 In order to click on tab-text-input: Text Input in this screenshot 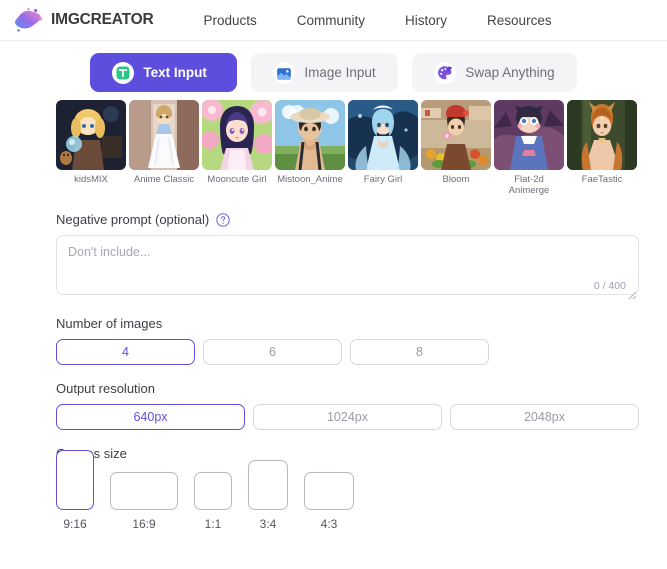, I will do `click(164, 72)`.